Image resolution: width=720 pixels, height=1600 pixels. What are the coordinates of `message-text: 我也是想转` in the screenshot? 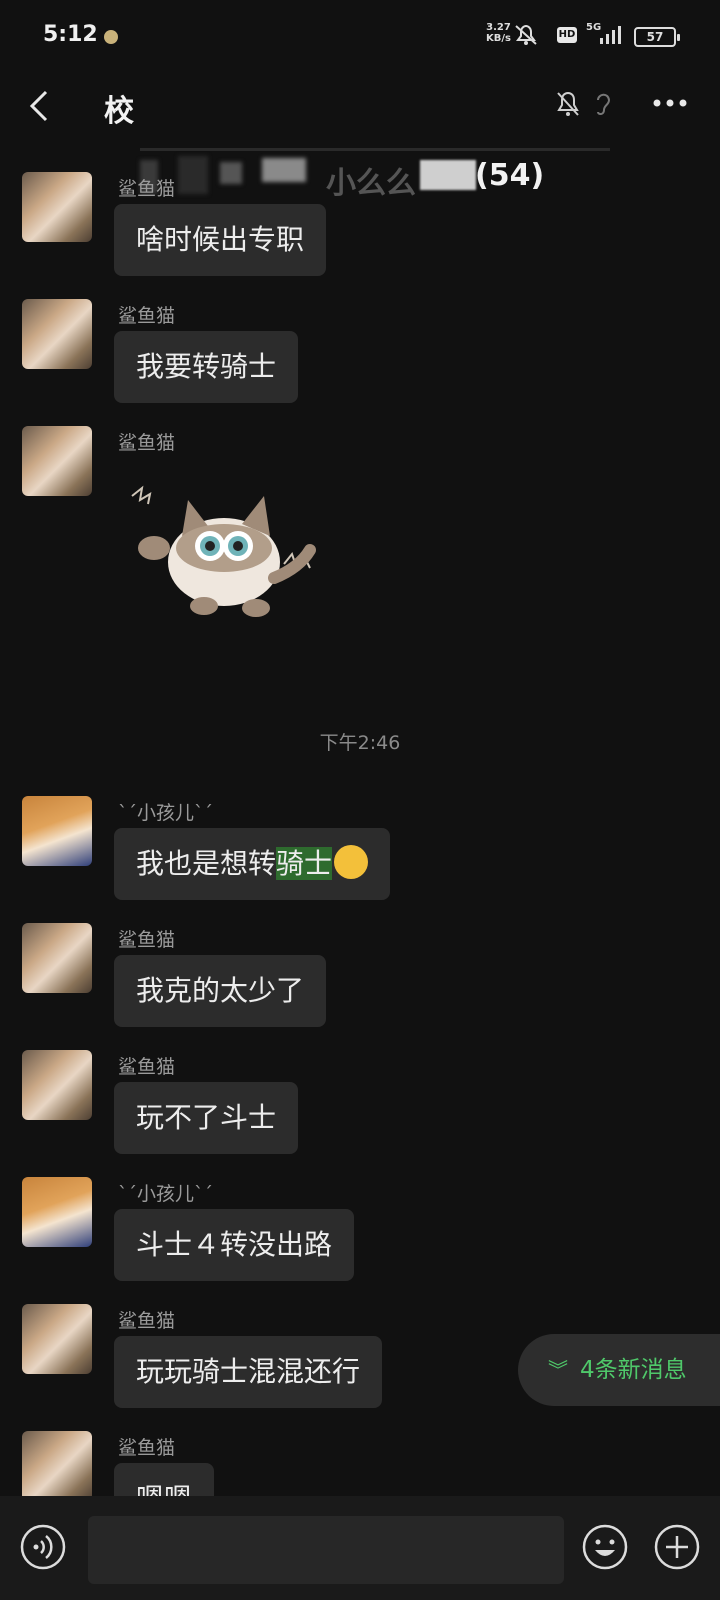 It's located at (206, 863).